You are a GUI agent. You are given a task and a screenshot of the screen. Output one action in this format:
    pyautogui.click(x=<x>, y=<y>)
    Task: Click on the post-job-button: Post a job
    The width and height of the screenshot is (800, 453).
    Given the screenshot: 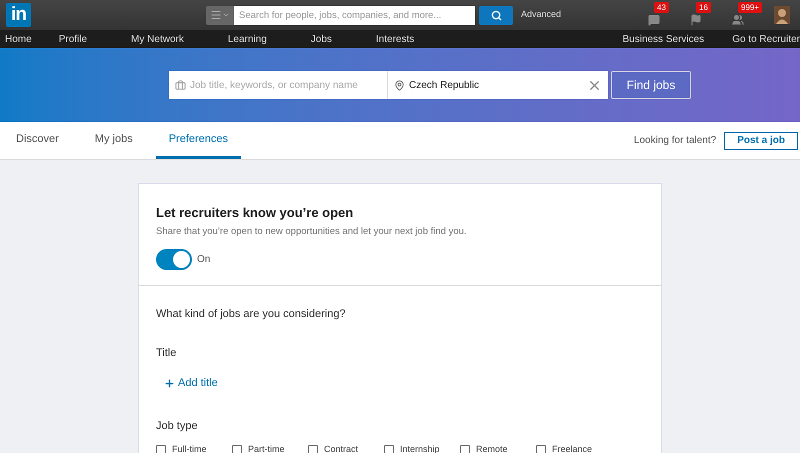 What is the action you would take?
    pyautogui.click(x=761, y=141)
    